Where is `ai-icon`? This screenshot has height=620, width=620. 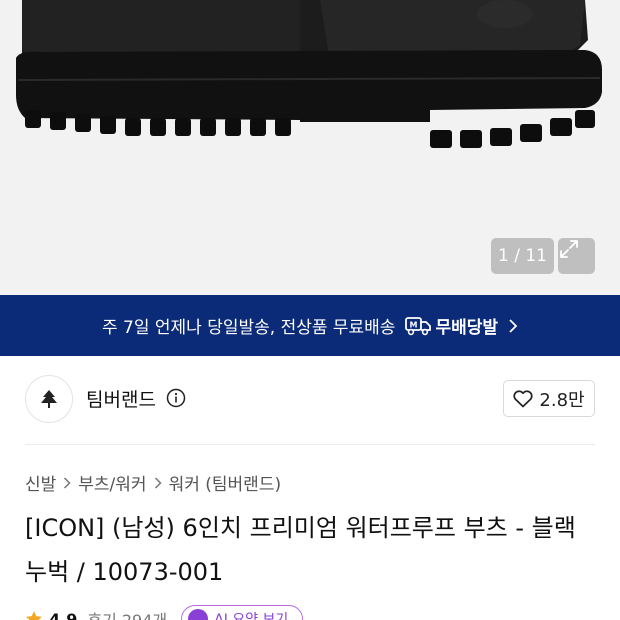 ai-icon is located at coordinates (198, 614).